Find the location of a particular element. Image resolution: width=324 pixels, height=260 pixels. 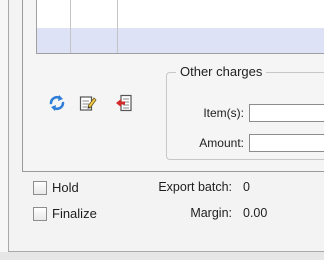

edit-note-icon is located at coordinates (88, 103).